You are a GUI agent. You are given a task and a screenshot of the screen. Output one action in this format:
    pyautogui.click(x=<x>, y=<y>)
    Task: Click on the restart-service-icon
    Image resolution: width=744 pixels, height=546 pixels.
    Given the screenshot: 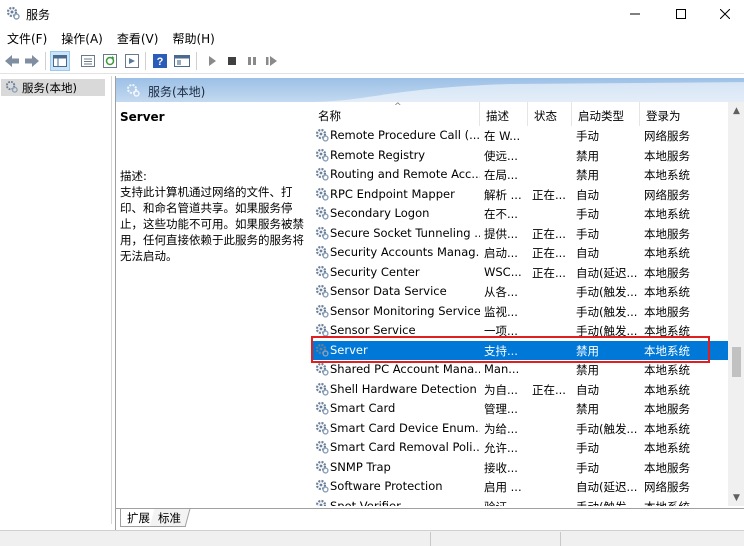 What is the action you would take?
    pyautogui.click(x=272, y=61)
    